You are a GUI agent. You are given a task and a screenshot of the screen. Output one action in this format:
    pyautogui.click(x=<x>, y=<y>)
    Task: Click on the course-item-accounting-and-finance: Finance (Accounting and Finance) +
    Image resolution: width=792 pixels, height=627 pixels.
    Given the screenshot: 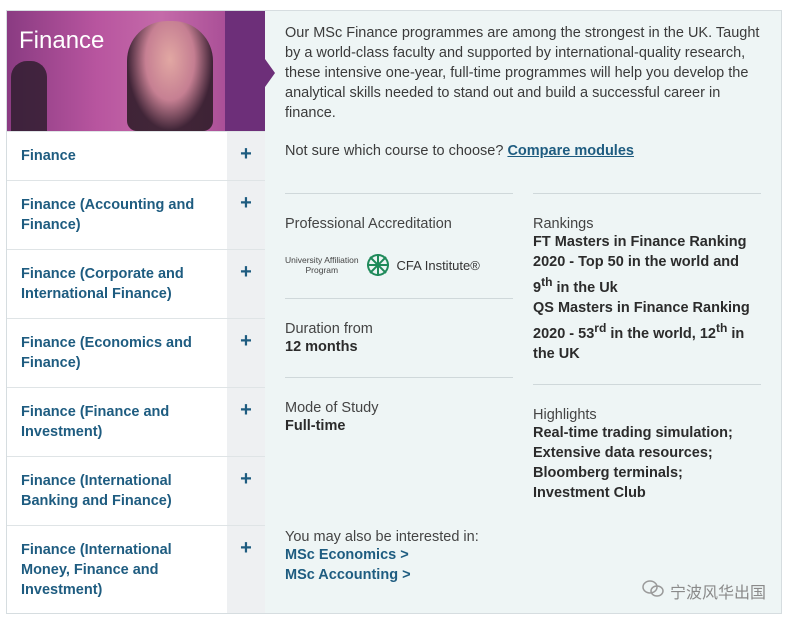 What is the action you would take?
    pyautogui.click(x=136, y=214)
    